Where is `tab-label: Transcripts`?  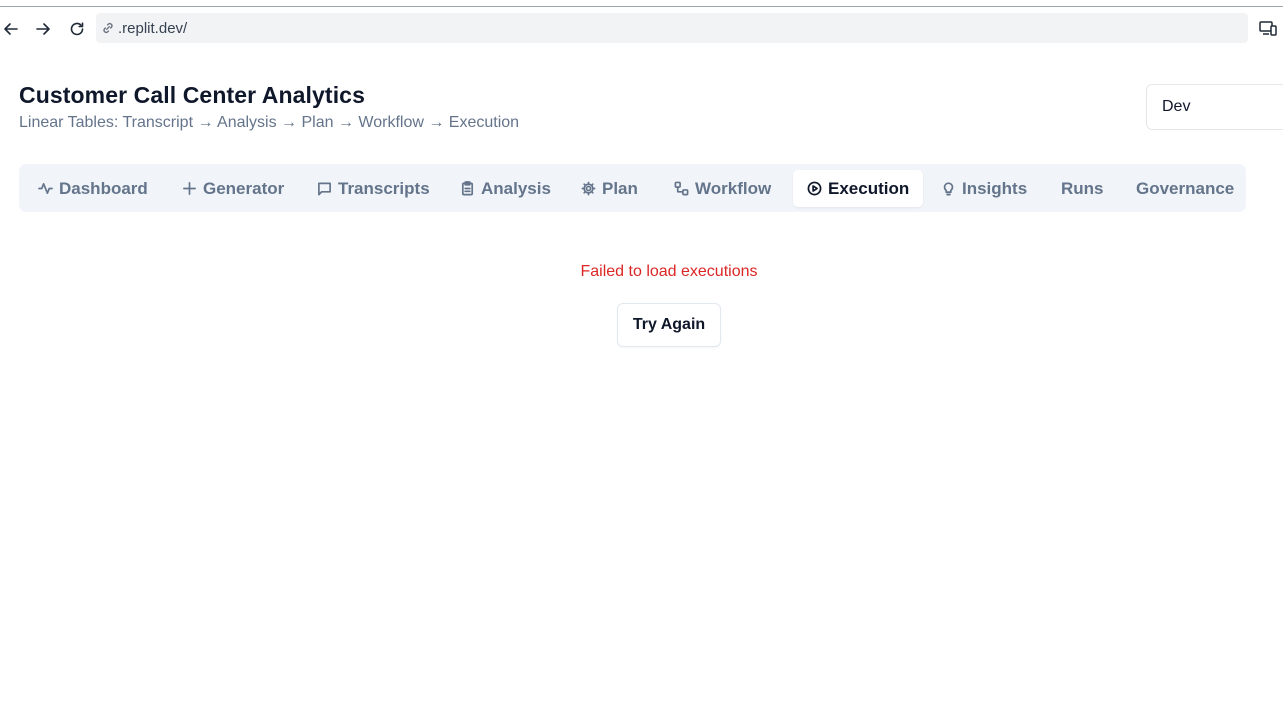 tab-label: Transcripts is located at coordinates (384, 188).